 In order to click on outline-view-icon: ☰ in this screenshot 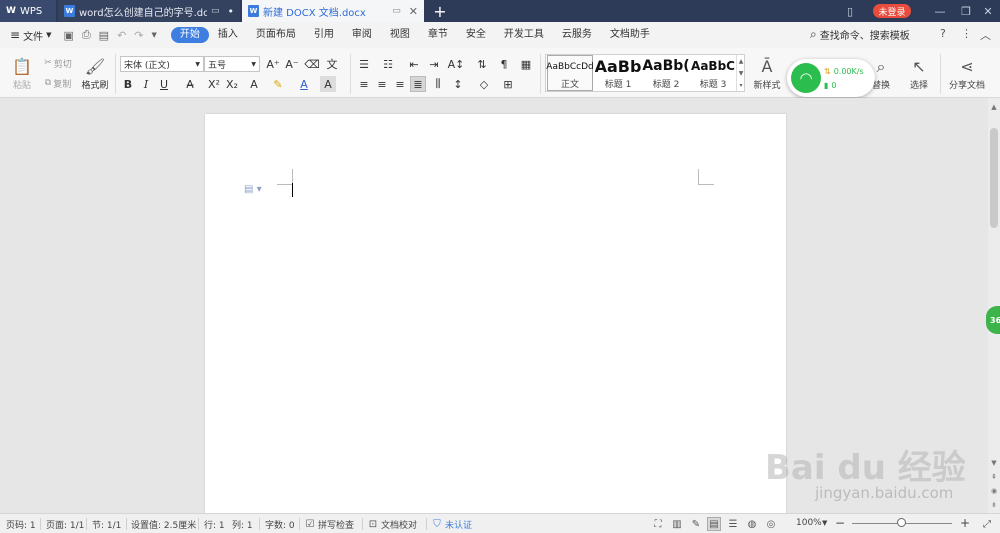, I will do `click(733, 524)`.